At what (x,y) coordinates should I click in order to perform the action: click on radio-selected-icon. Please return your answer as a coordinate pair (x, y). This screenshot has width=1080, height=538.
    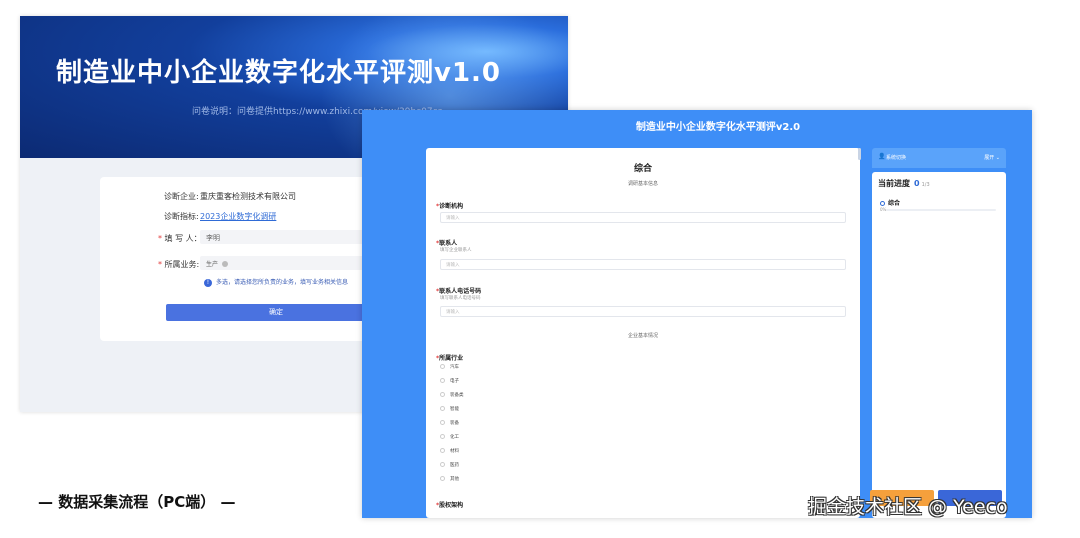
    Looking at the image, I should click on (882, 203).